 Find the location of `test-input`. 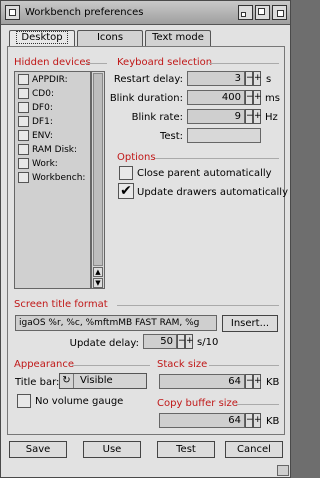

test-input is located at coordinates (224, 135).